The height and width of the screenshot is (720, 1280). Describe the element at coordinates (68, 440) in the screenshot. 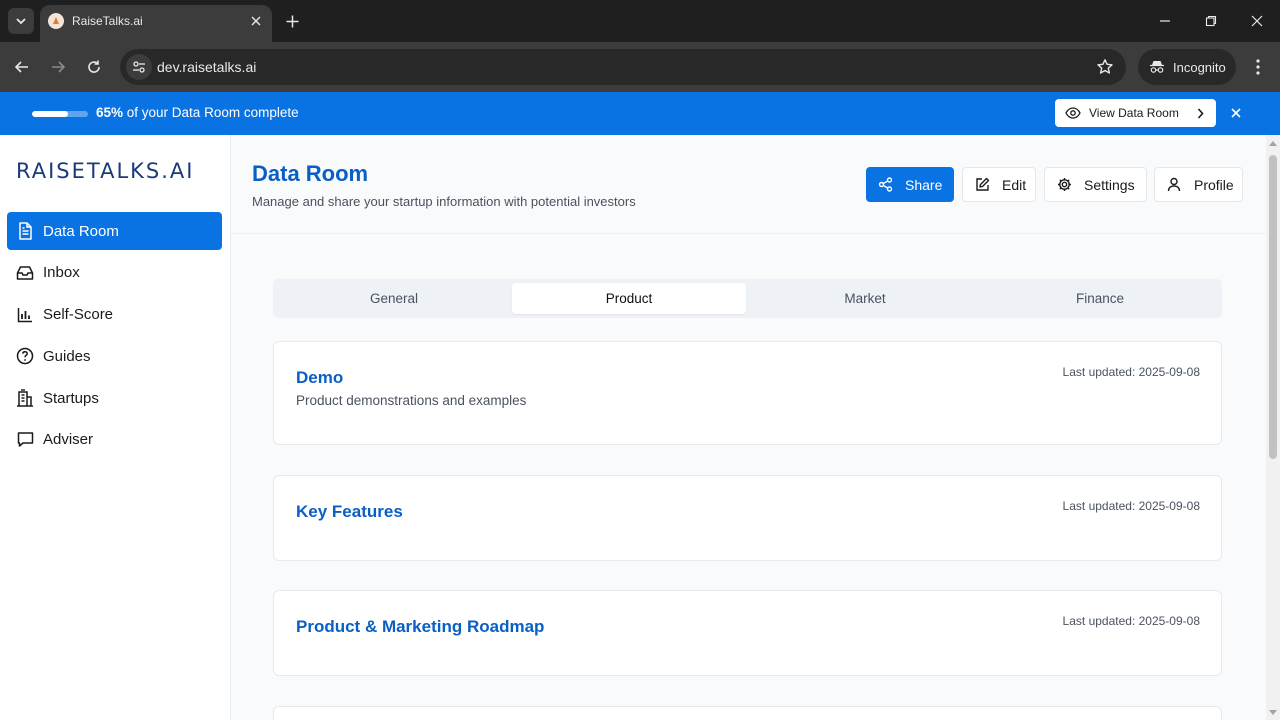

I see `sidebar-item-label: Adviser` at that location.